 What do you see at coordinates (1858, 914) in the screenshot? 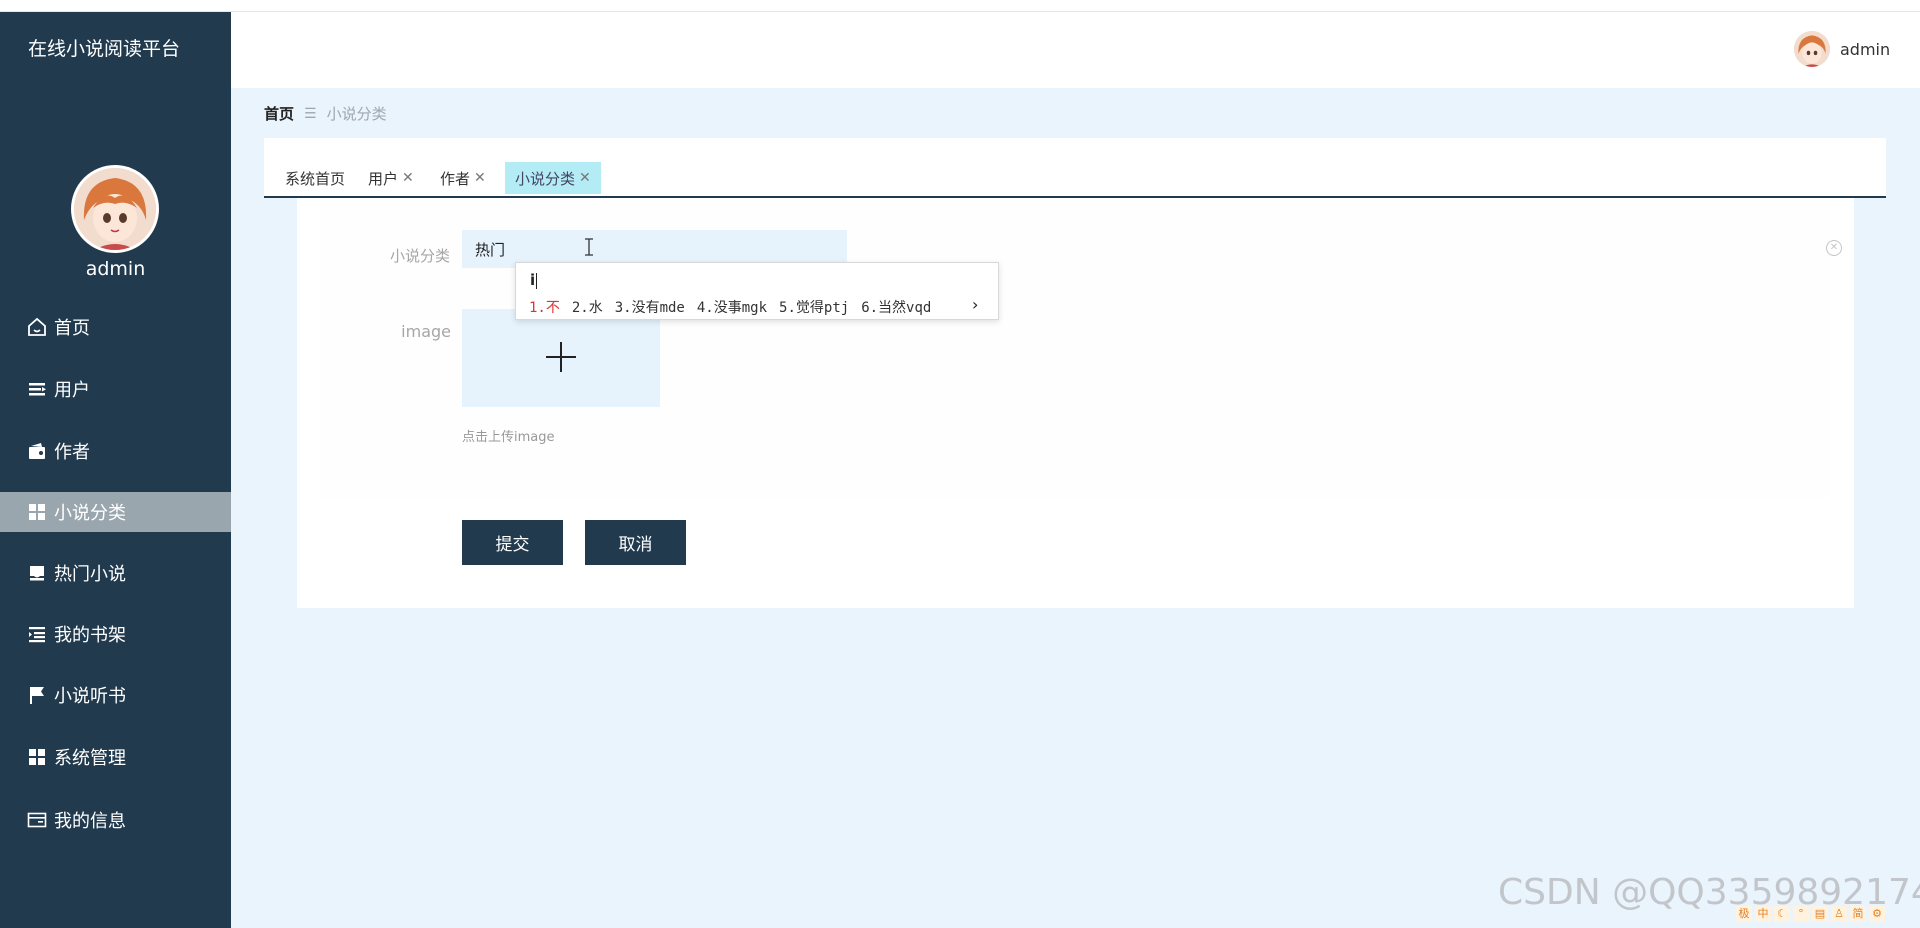
I see `ime-tray-item: 简` at bounding box center [1858, 914].